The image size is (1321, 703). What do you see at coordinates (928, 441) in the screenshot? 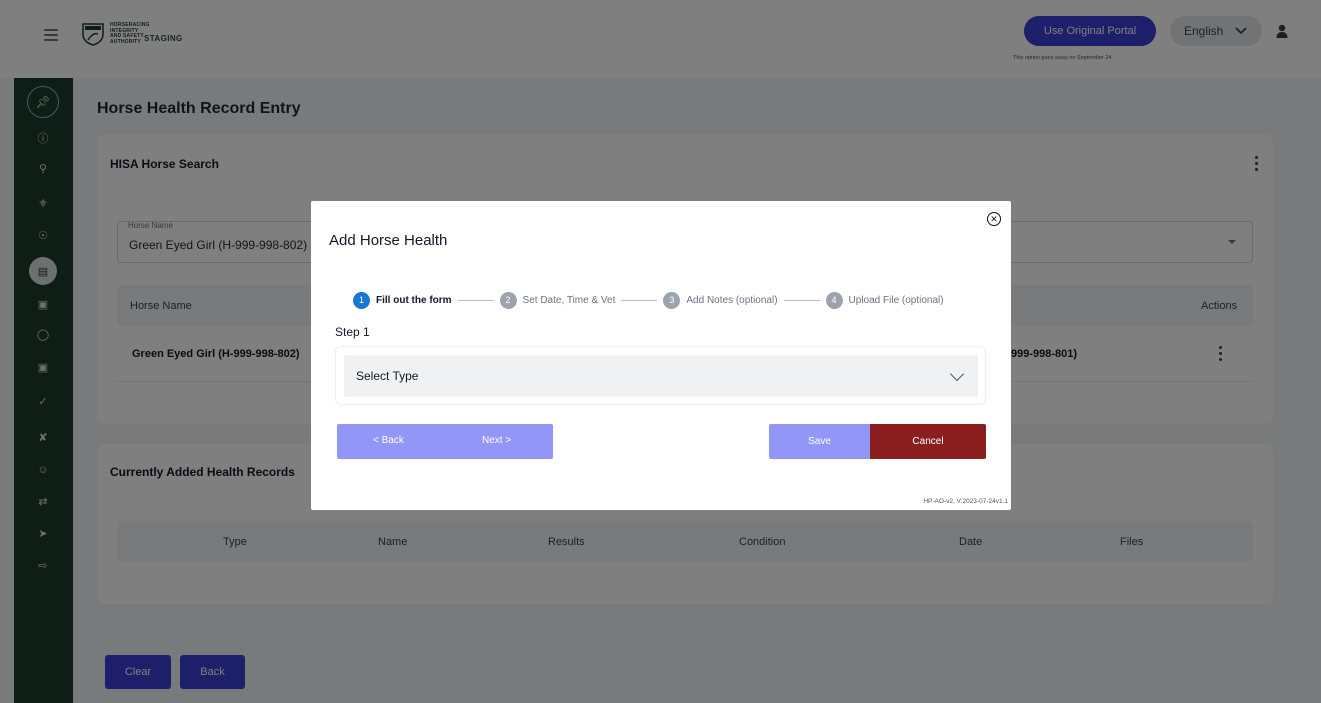
I see `cancel-button: Cancel` at bounding box center [928, 441].